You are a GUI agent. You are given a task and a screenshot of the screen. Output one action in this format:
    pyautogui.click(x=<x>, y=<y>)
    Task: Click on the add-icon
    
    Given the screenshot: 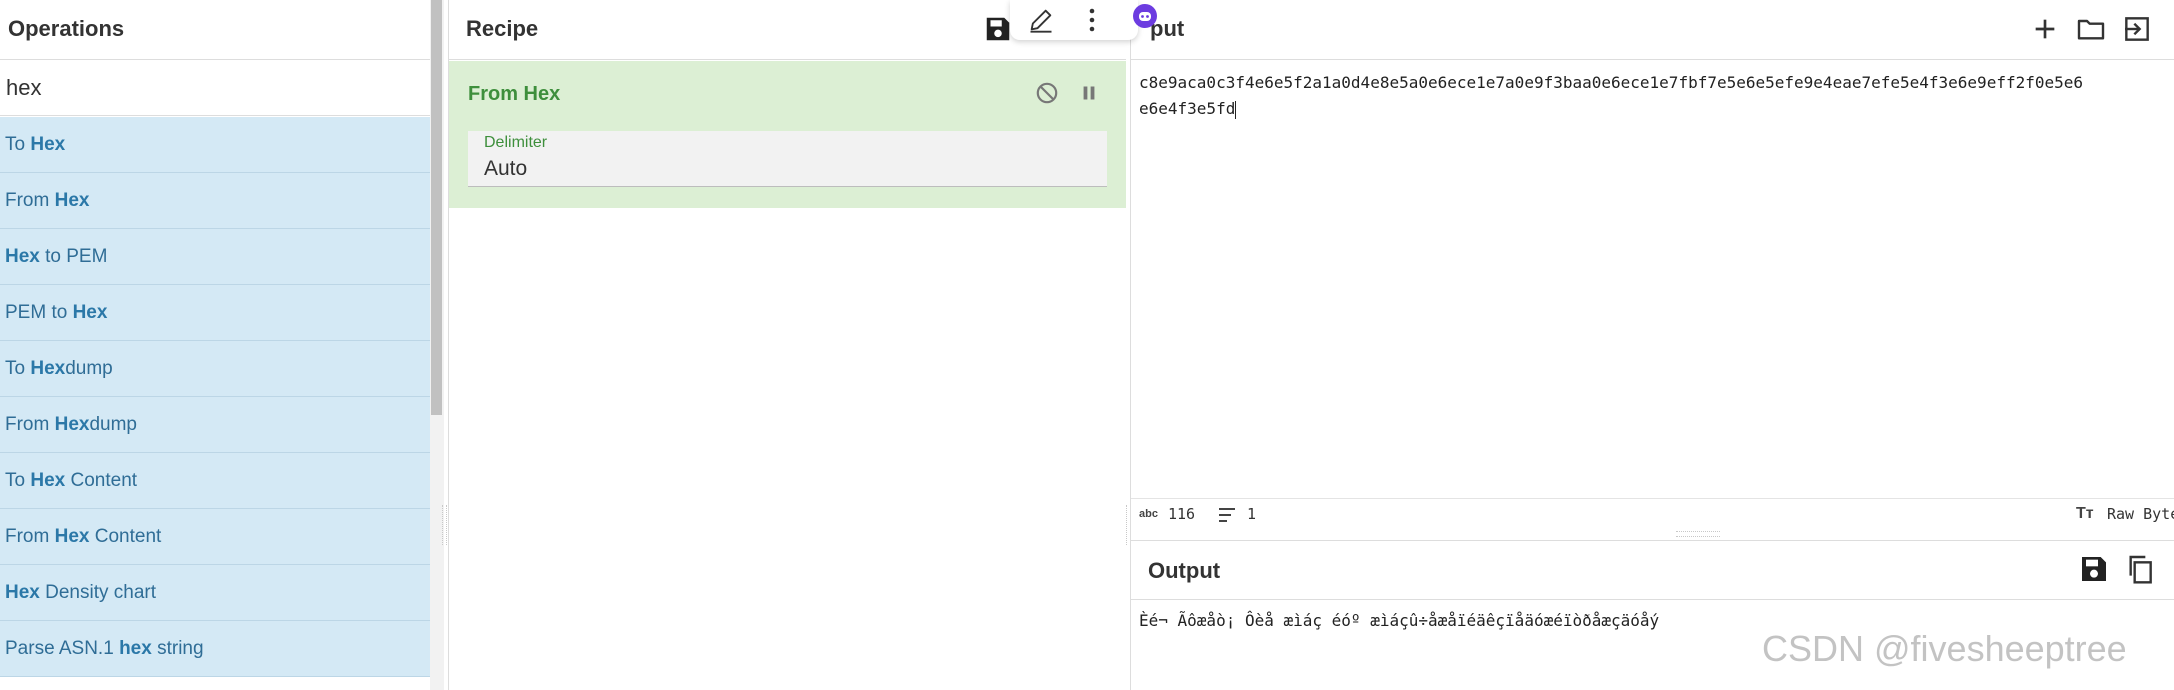 What is the action you would take?
    pyautogui.click(x=2045, y=29)
    